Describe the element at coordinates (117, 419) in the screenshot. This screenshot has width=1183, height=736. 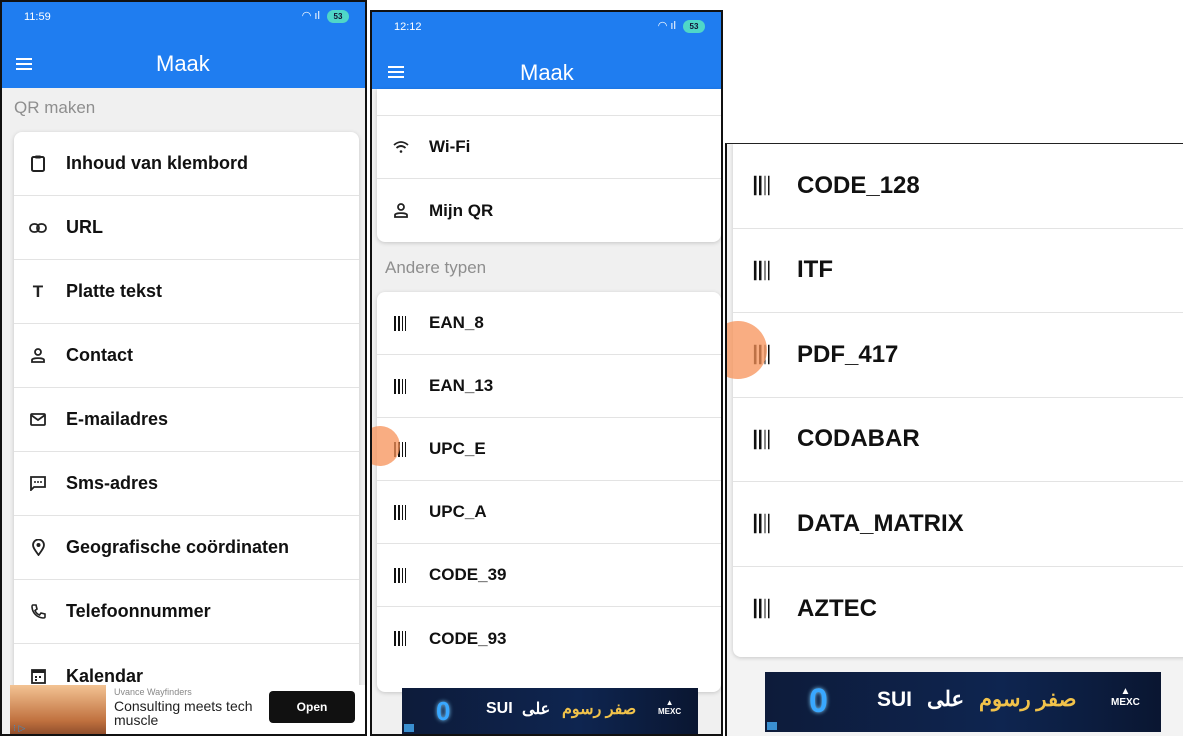
I see `list-item-label: E-mailadres` at that location.